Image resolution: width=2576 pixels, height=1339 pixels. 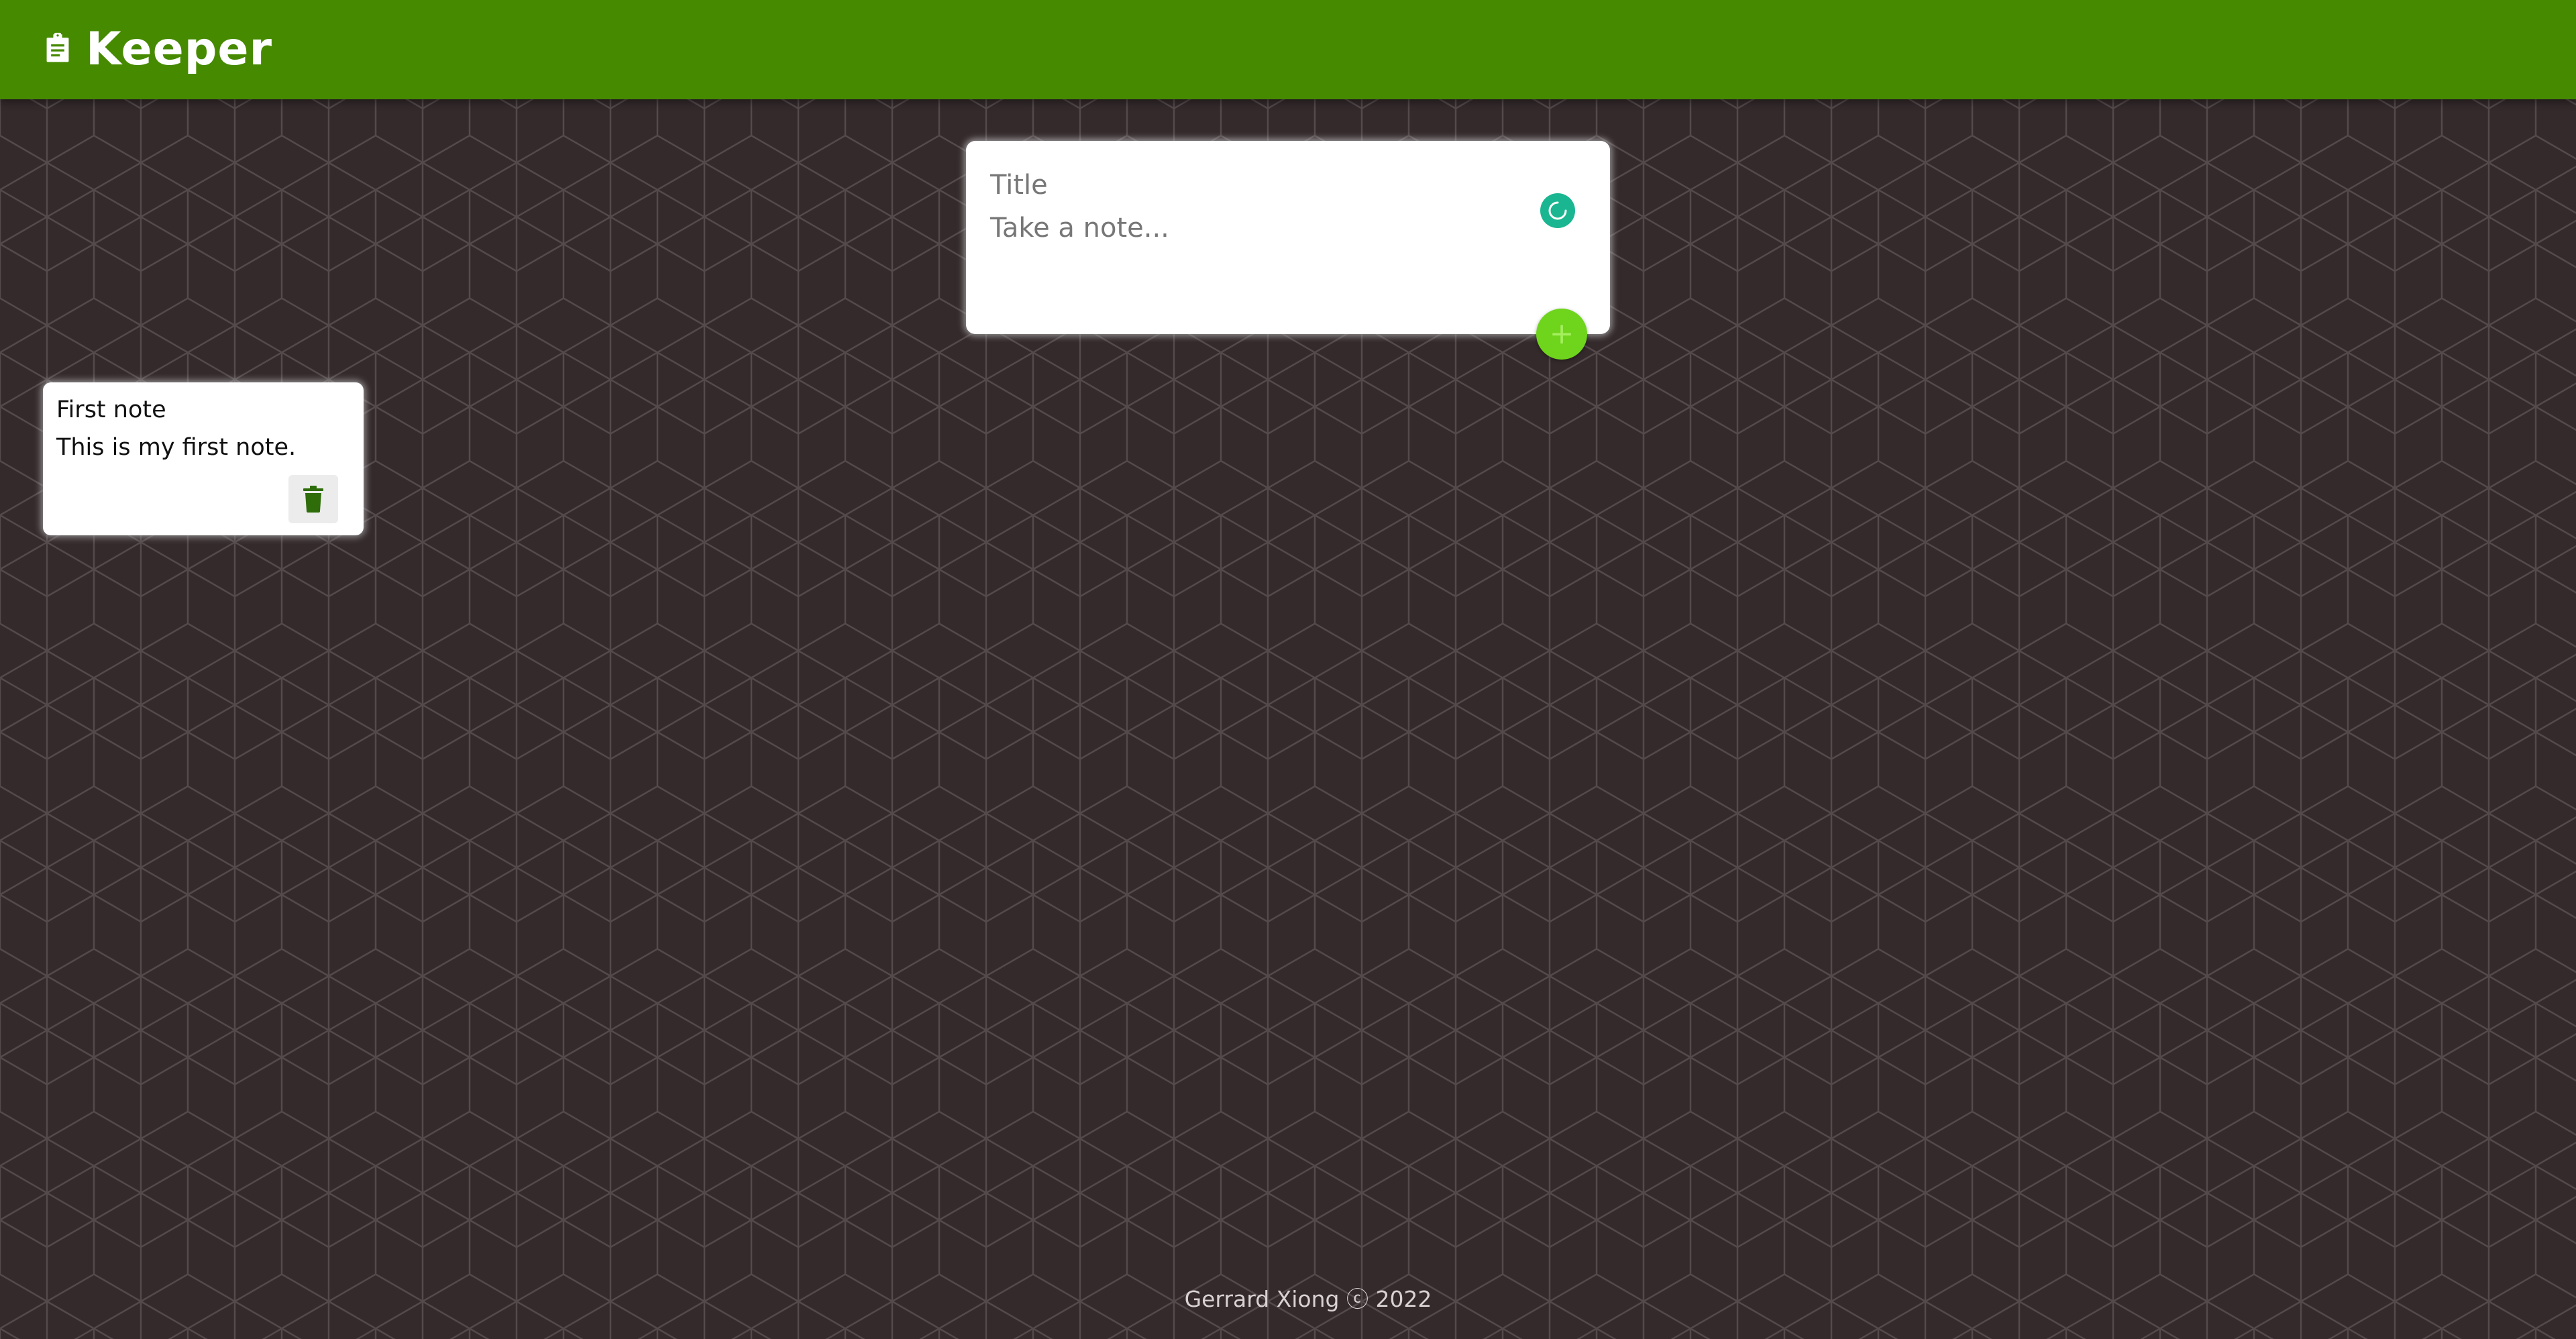 I want to click on trash-icon, so click(x=313, y=499).